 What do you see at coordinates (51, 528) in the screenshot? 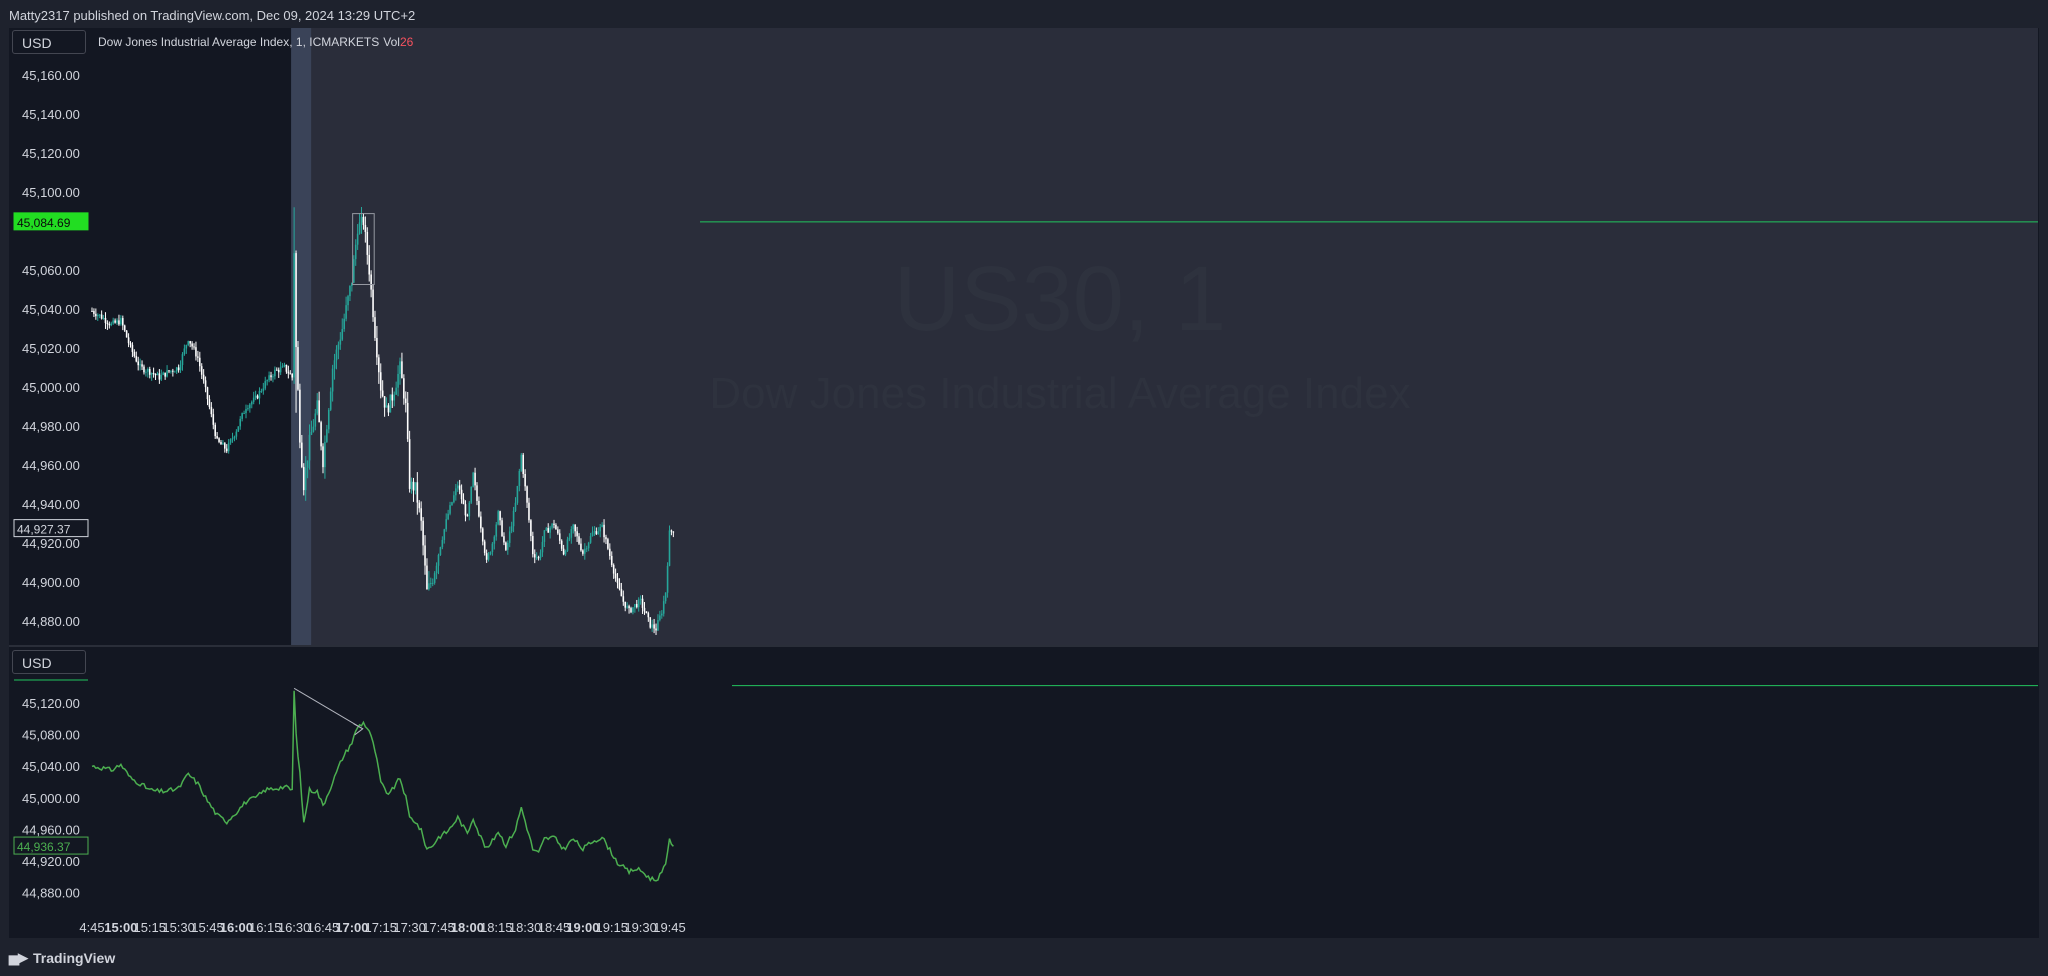
I see `last-price-badge: 44,927.37` at bounding box center [51, 528].